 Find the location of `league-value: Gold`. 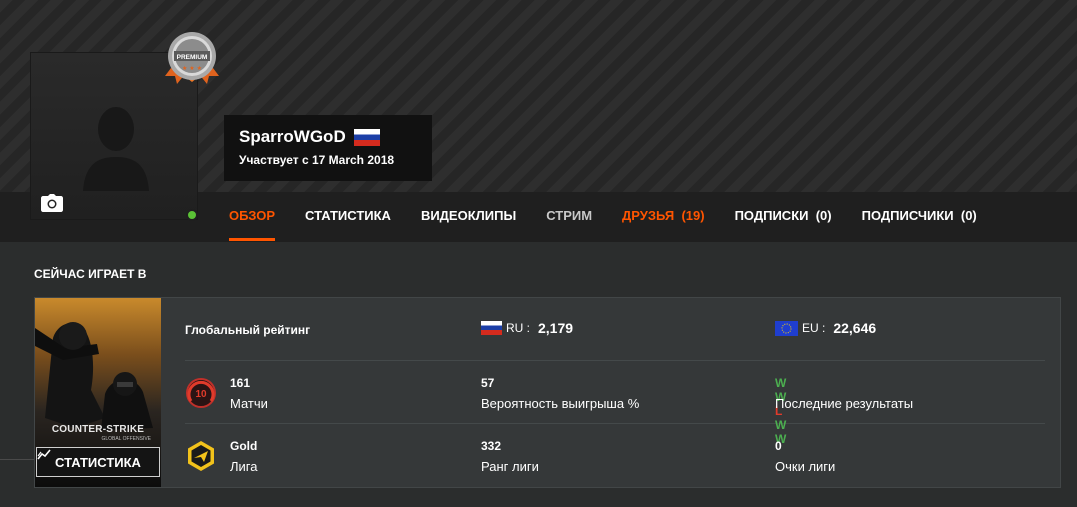

league-value: Gold is located at coordinates (244, 446).